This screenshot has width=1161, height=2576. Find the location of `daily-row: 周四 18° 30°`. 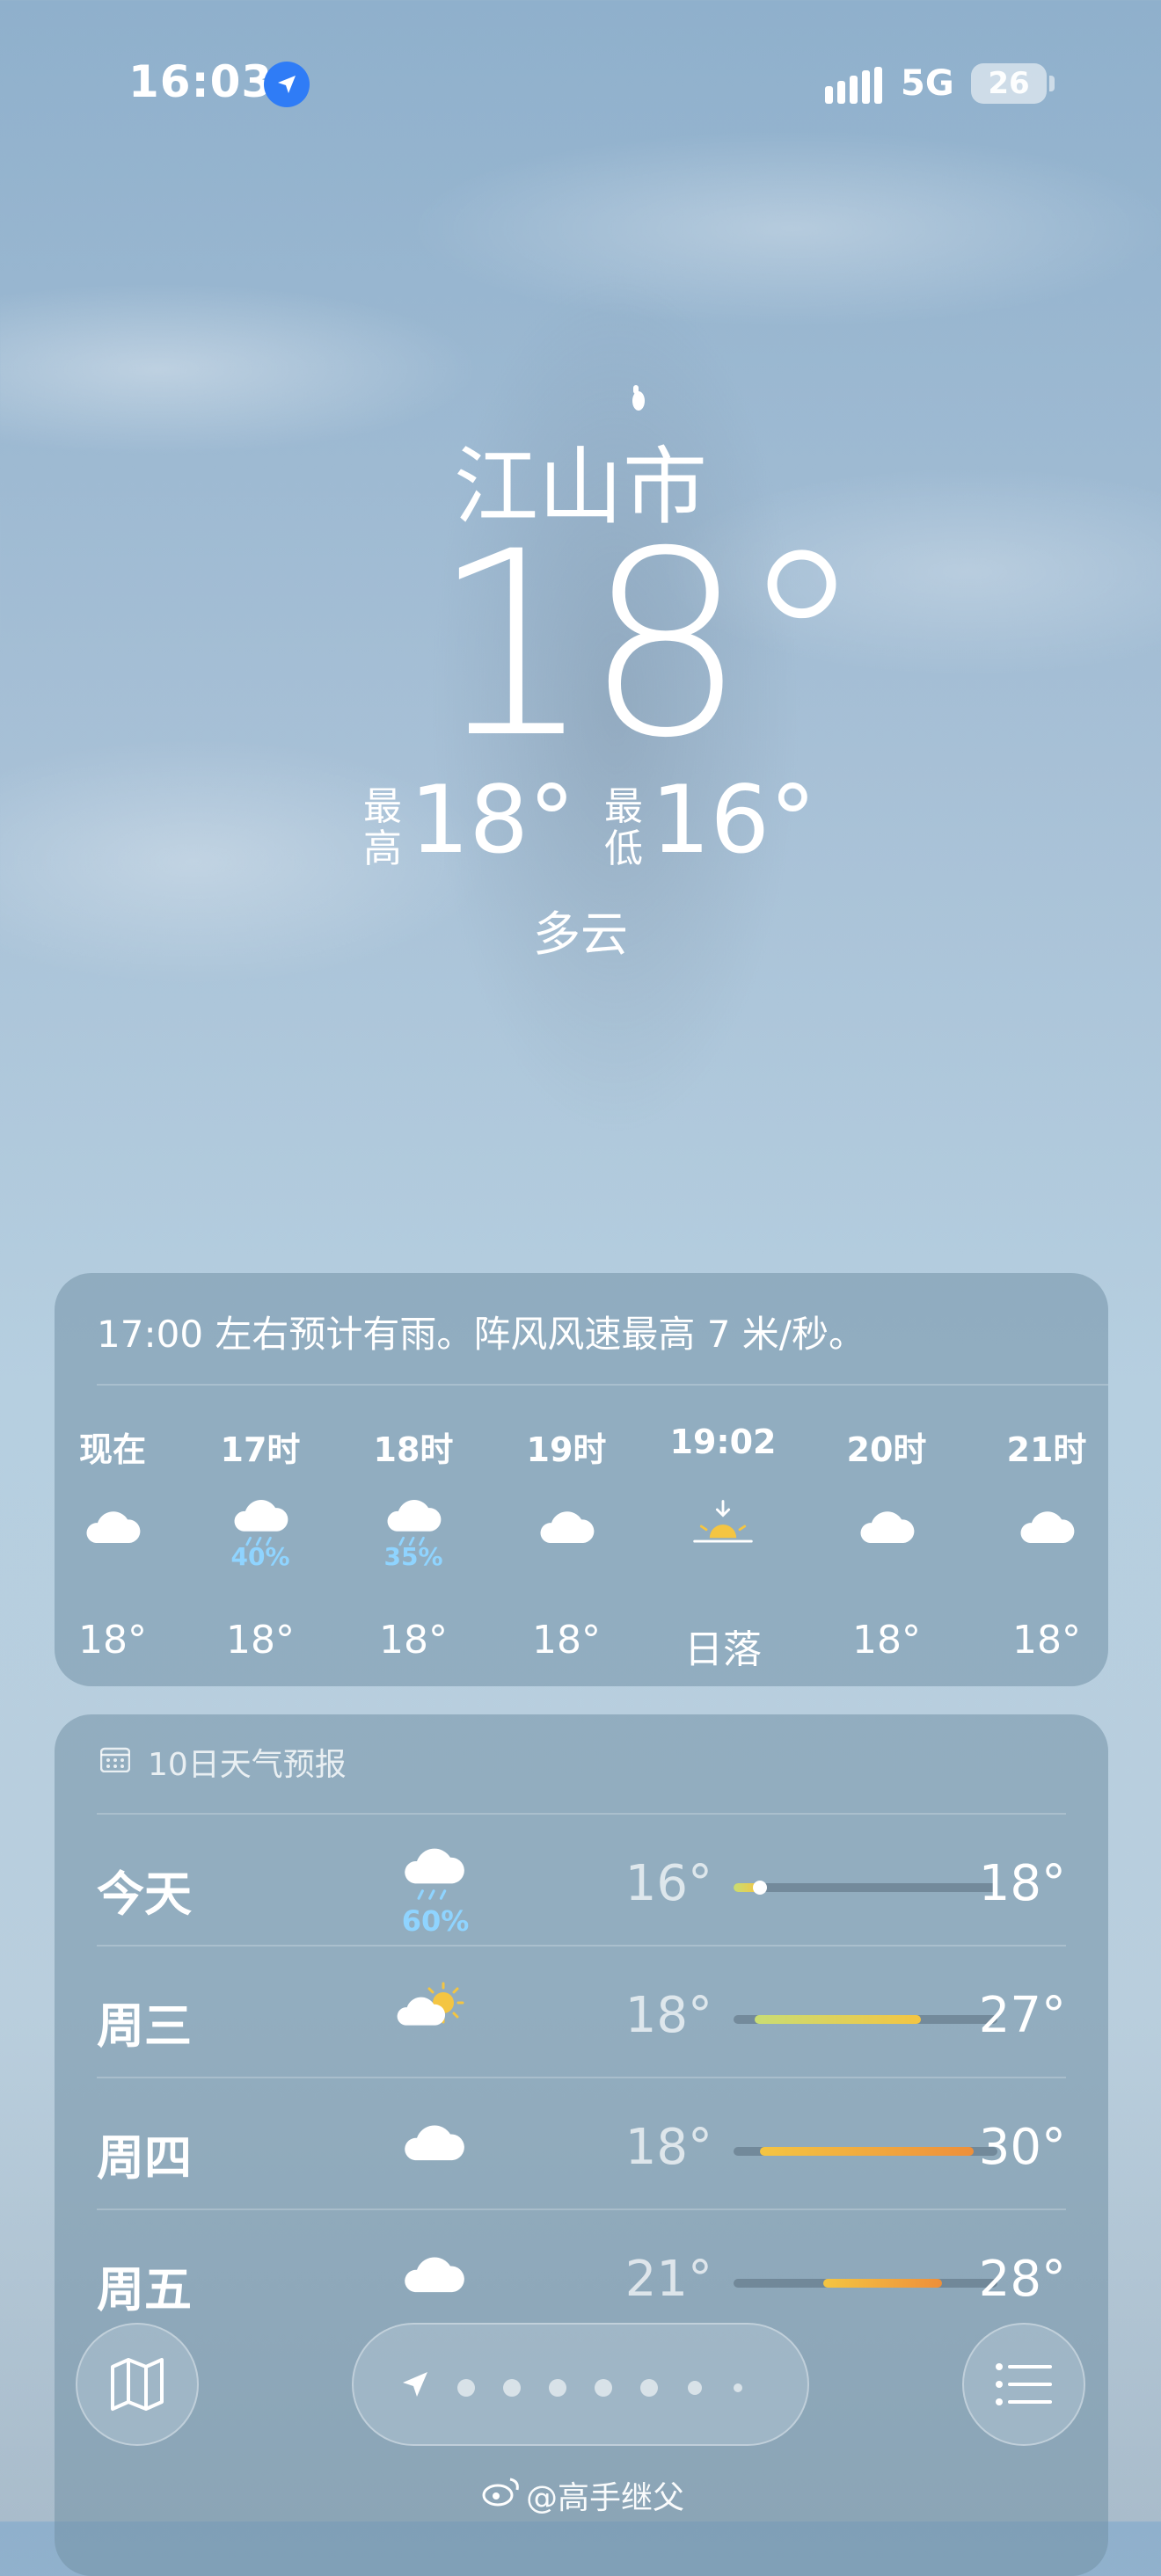

daily-row: 周四 18° 30° is located at coordinates (581, 2146).